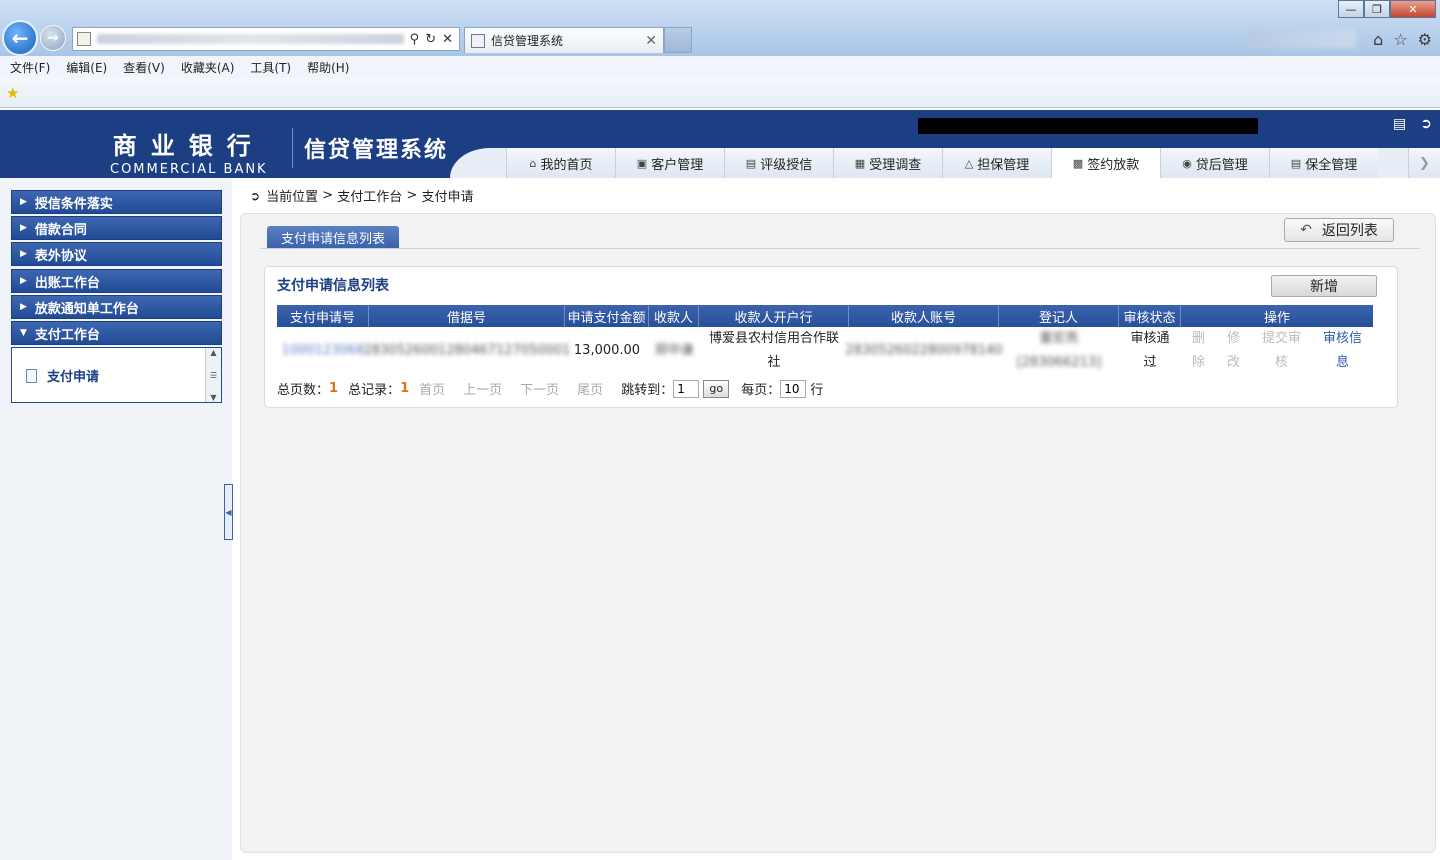 The width and height of the screenshot is (1440, 860). I want to click on address-bar: ⚲ ↻ ✕, so click(266, 39).